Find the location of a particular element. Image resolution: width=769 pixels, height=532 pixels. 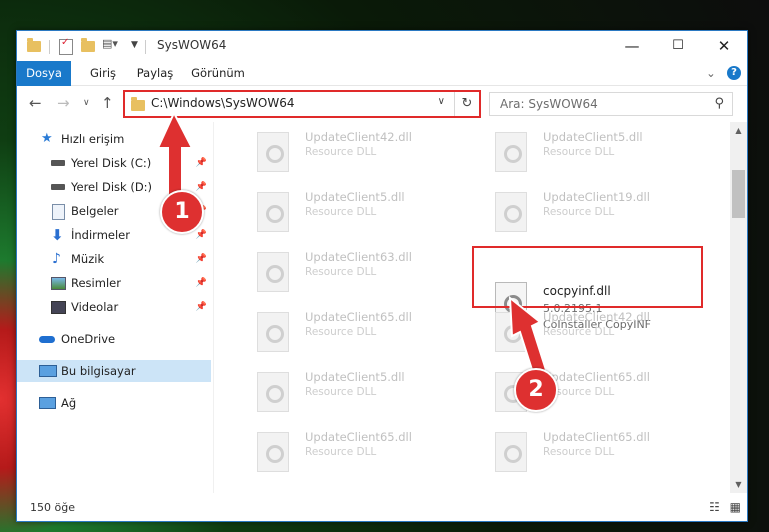

file-name: UpdateClient65.dll is located at coordinates (596, 377).